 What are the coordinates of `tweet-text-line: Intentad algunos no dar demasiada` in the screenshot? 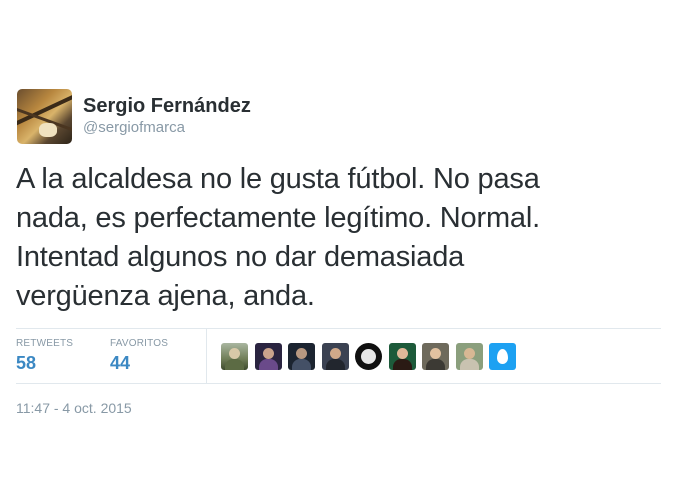 It's located at (240, 257).